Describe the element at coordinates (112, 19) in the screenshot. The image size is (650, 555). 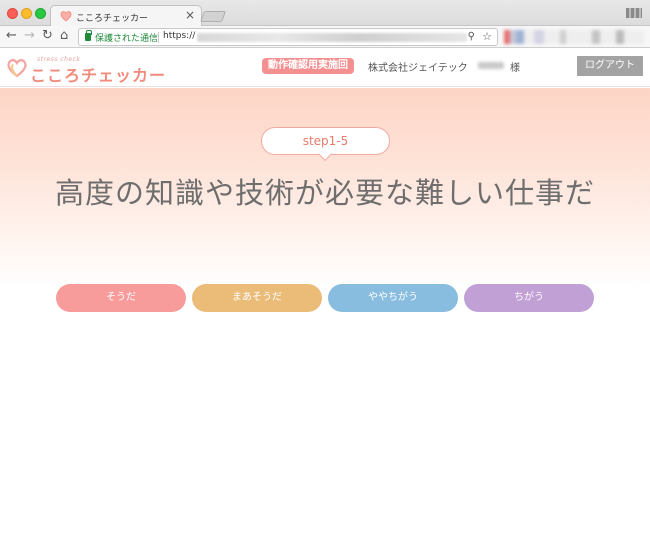
I see `tab-title: こころチェッカー` at that location.